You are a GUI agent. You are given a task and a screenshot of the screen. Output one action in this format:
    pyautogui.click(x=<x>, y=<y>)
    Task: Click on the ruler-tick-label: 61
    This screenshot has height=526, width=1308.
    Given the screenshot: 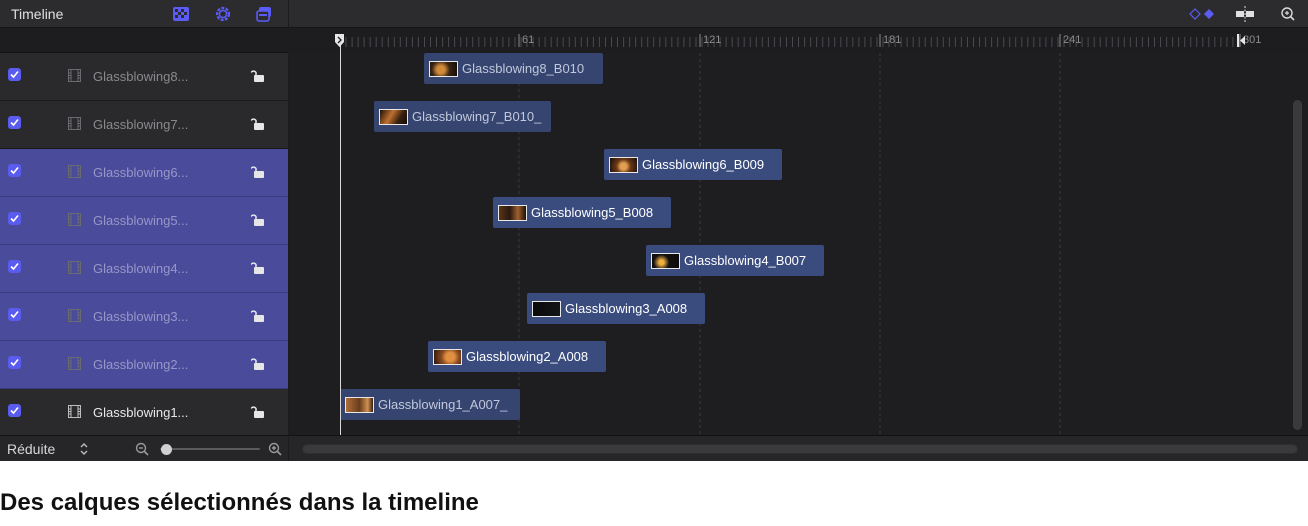 What is the action you would take?
    pyautogui.click(x=528, y=40)
    